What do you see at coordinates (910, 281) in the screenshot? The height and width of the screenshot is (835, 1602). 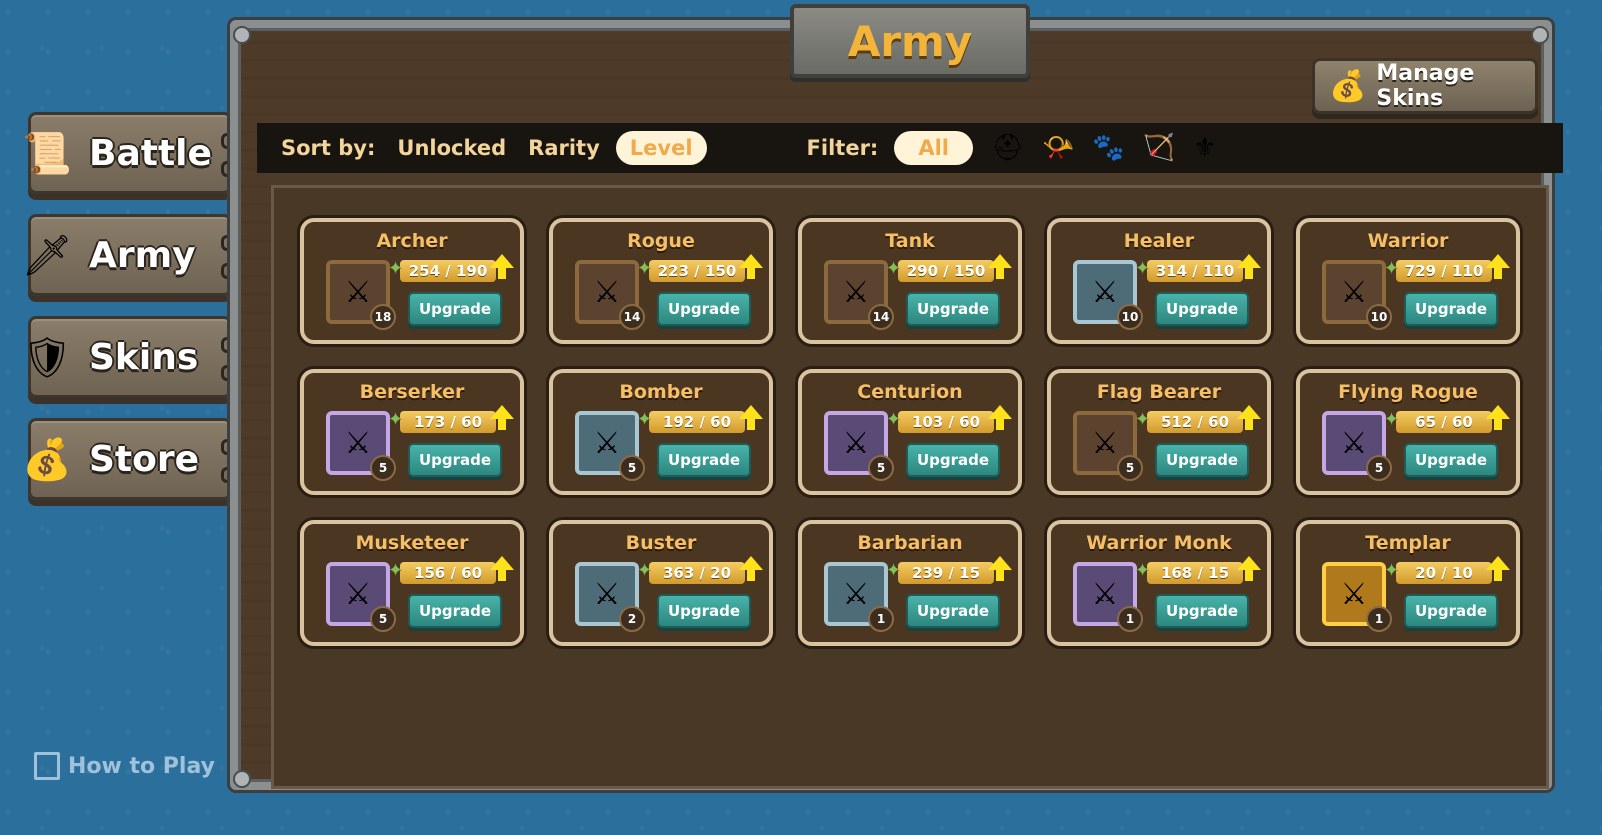 I see `unit-card: Tank ⚔ 14 ✦ 290 / 150 Upgrade` at bounding box center [910, 281].